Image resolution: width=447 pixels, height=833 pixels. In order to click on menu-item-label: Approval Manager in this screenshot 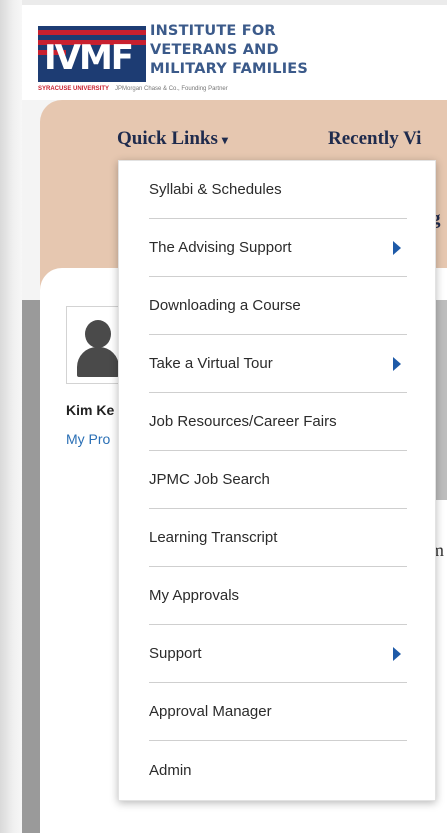, I will do `click(210, 711)`.